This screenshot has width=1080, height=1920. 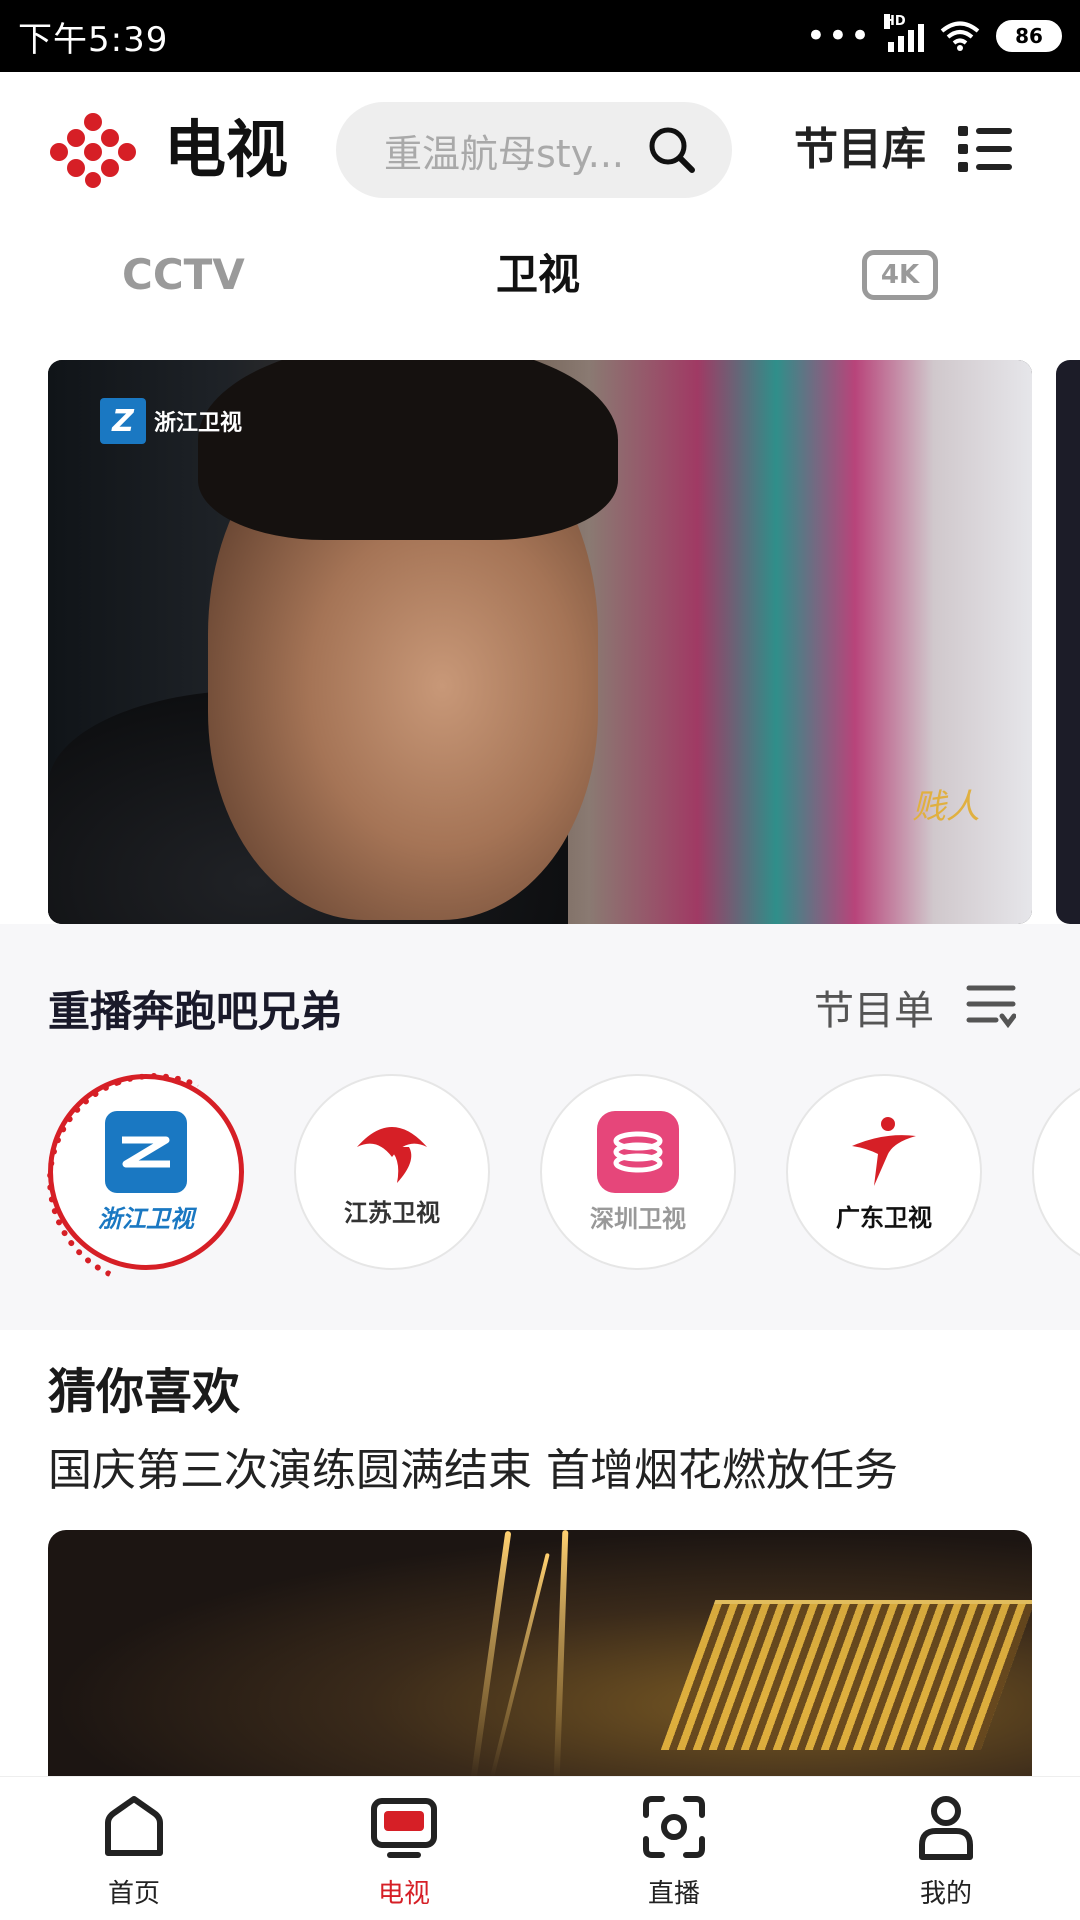 I want to click on zhejiang-logo-icon: Z, so click(x=123, y=421).